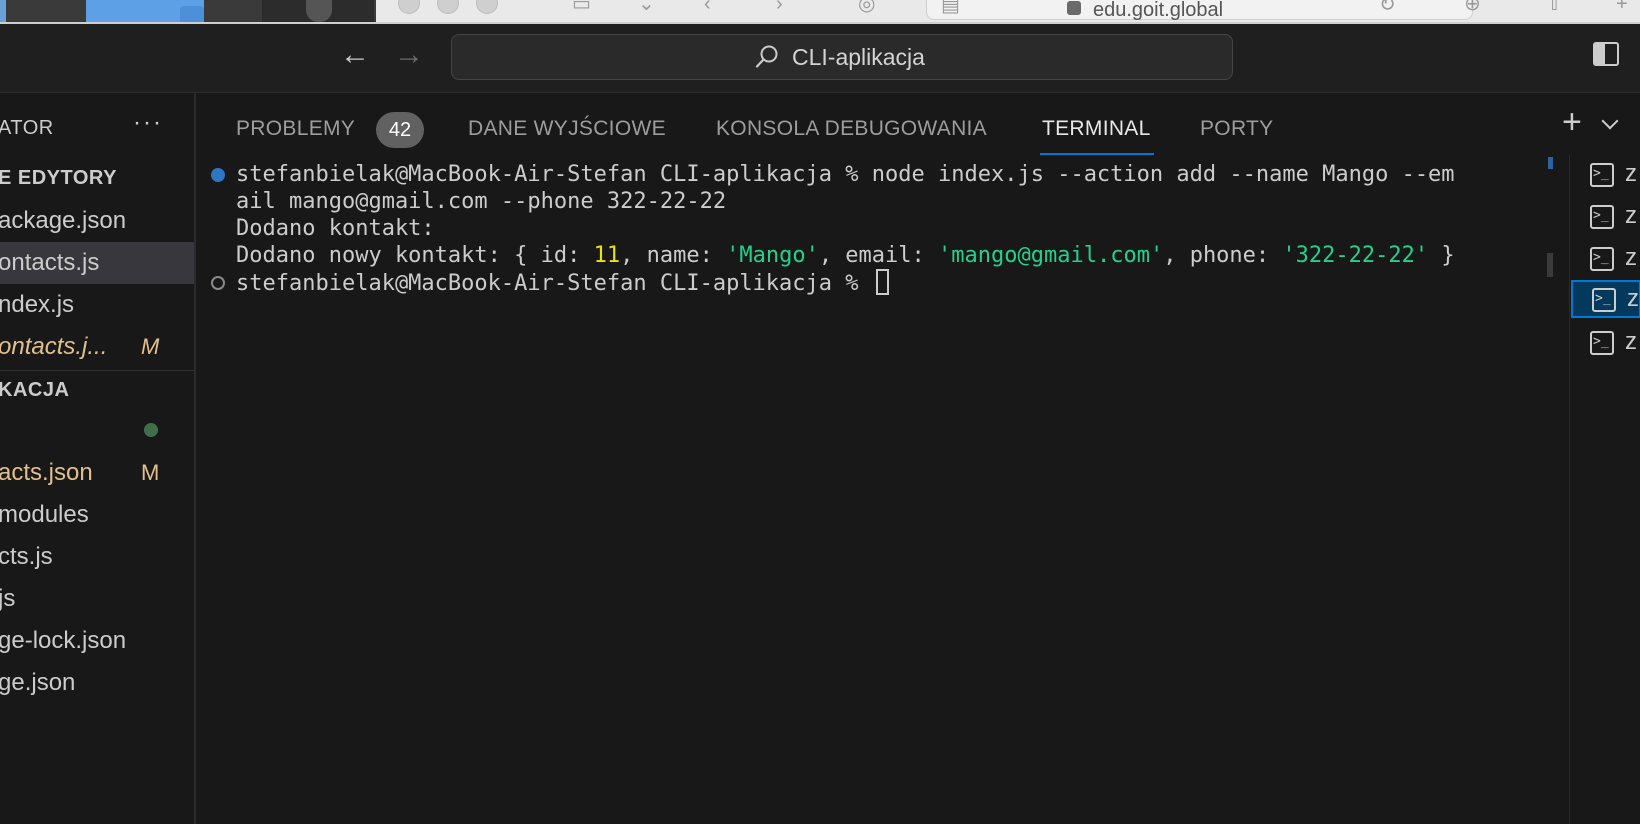 This screenshot has height=824, width=1640. I want to click on tab-terminal: TERMINAL, so click(1096, 129).